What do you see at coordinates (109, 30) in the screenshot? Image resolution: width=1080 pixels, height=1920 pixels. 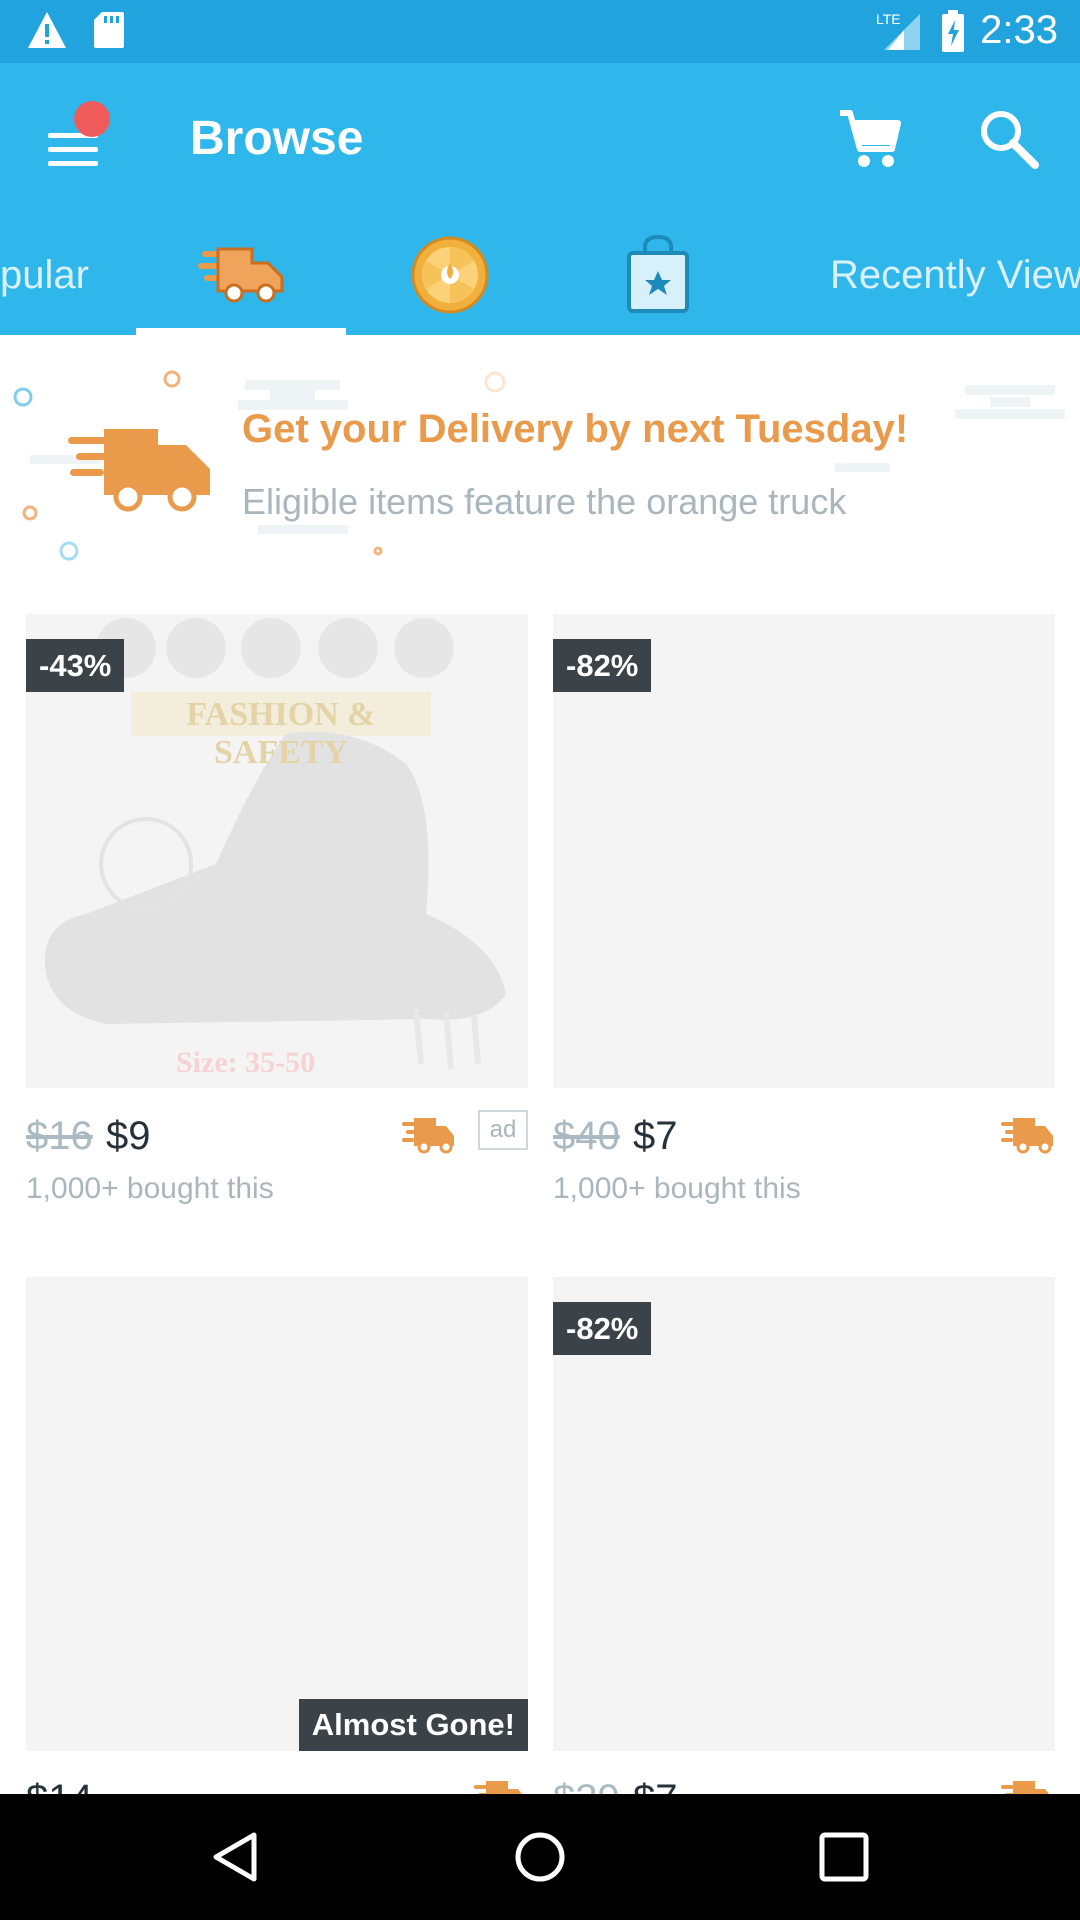 I see `sd-card-icon` at bounding box center [109, 30].